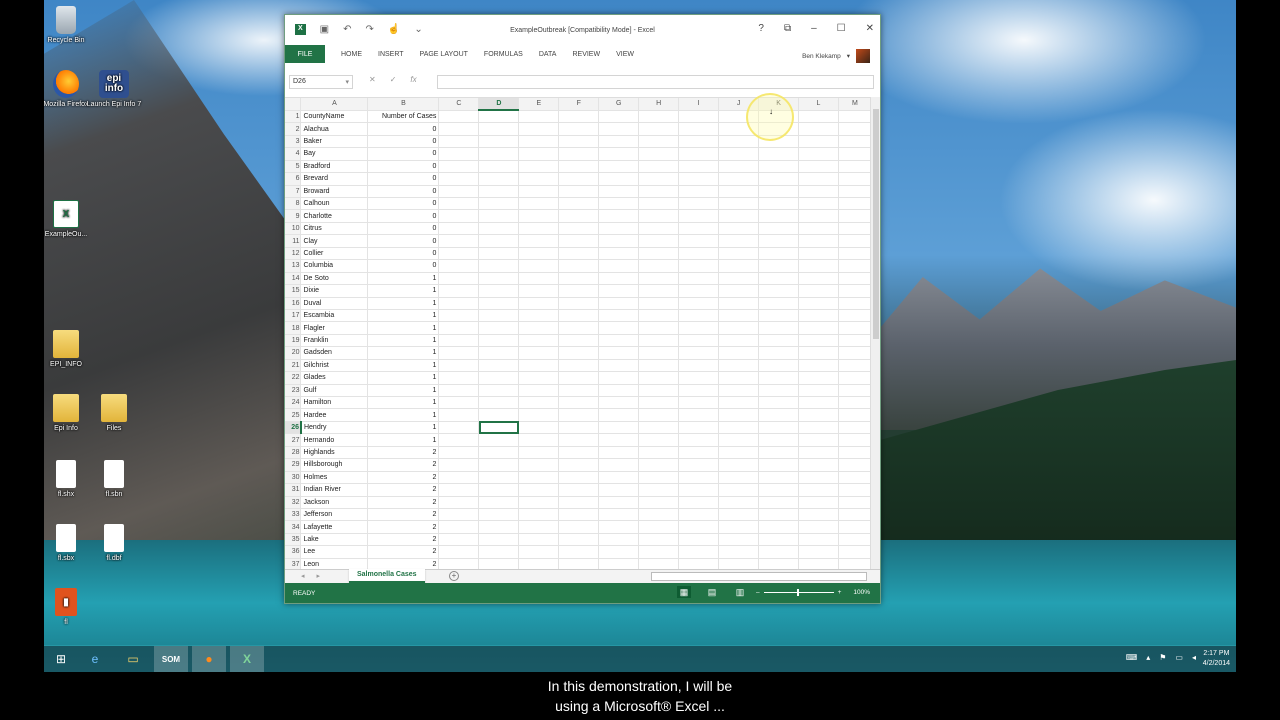  Describe the element at coordinates (69, 25) in the screenshot. I see `desktop-icon-recycle-bin: Recycle Bin` at that location.